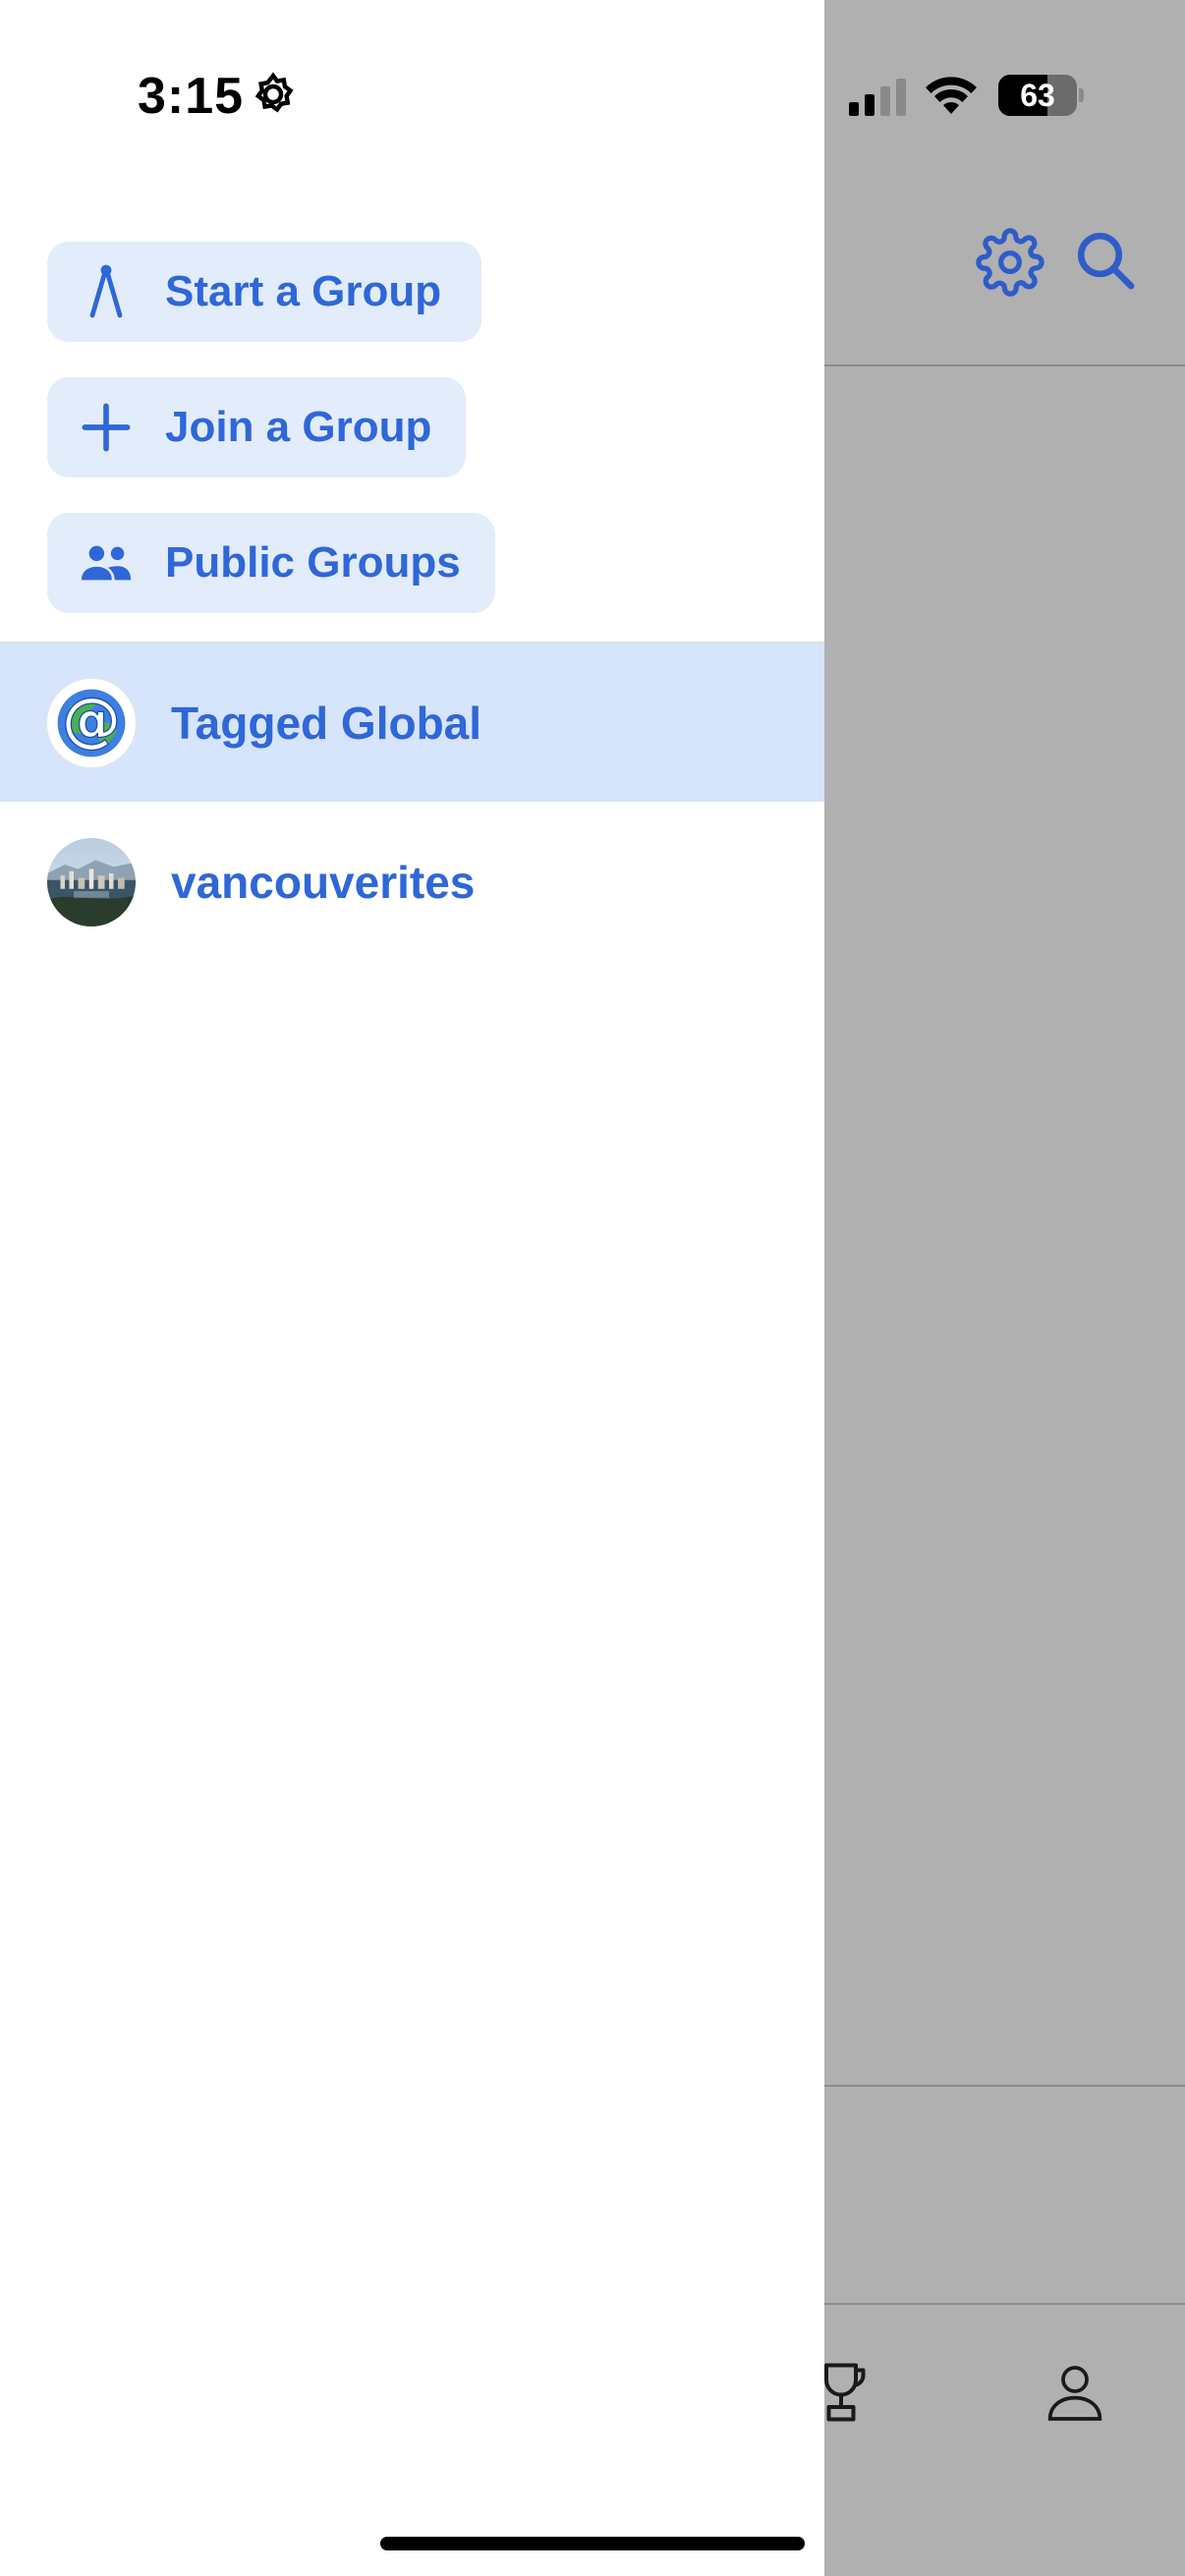 This screenshot has height=2576, width=1185. I want to click on profile-icon, so click(1075, 2391).